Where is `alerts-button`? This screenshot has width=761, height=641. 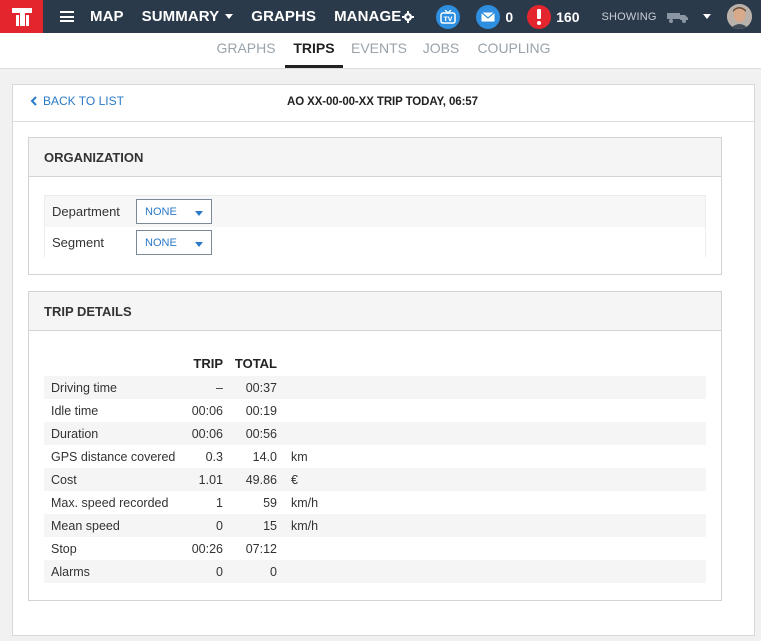
alerts-button is located at coordinates (539, 16).